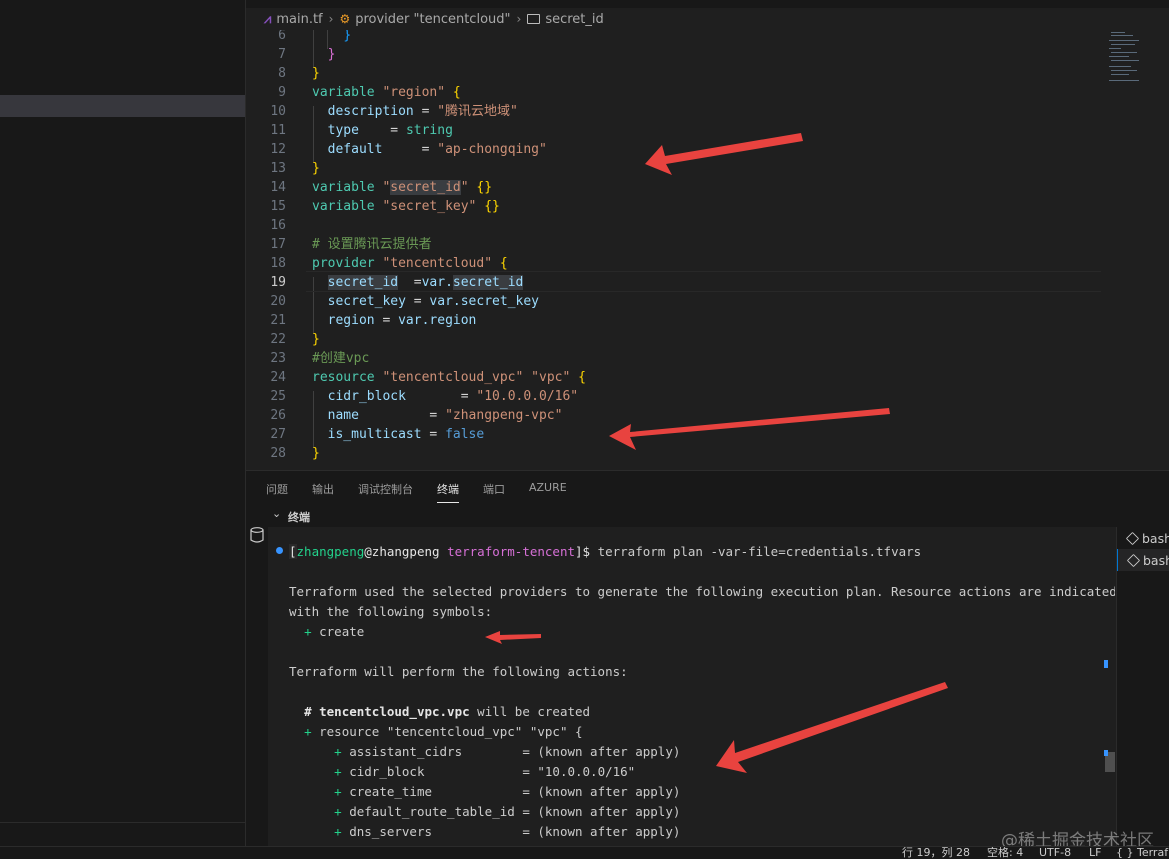 This screenshot has width=1169, height=859. What do you see at coordinates (122, 106) in the screenshot?
I see `selected-explorer-item` at bounding box center [122, 106].